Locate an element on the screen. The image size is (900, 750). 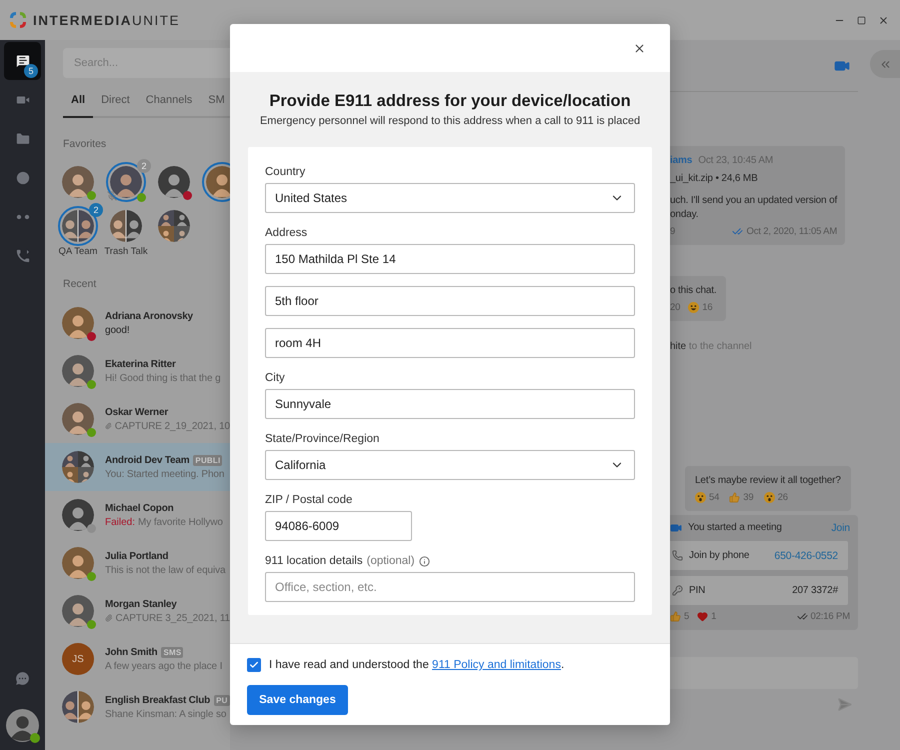
tab: All is located at coordinates (78, 106).